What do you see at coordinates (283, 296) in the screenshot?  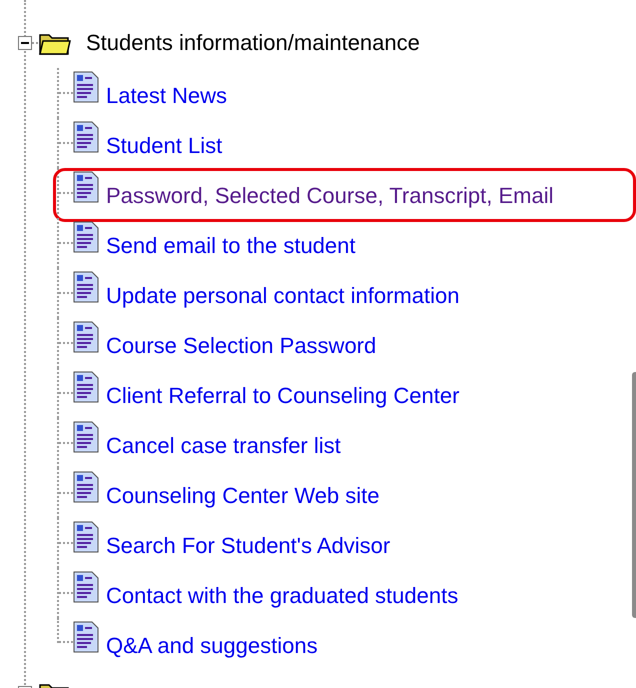 I see `tree-link: Update personal contact information` at bounding box center [283, 296].